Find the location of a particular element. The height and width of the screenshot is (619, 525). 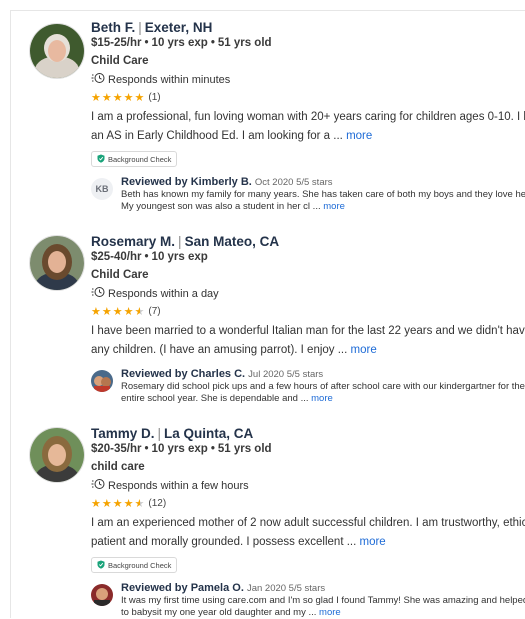

response-time: Responds within minutes is located at coordinates (308, 80).